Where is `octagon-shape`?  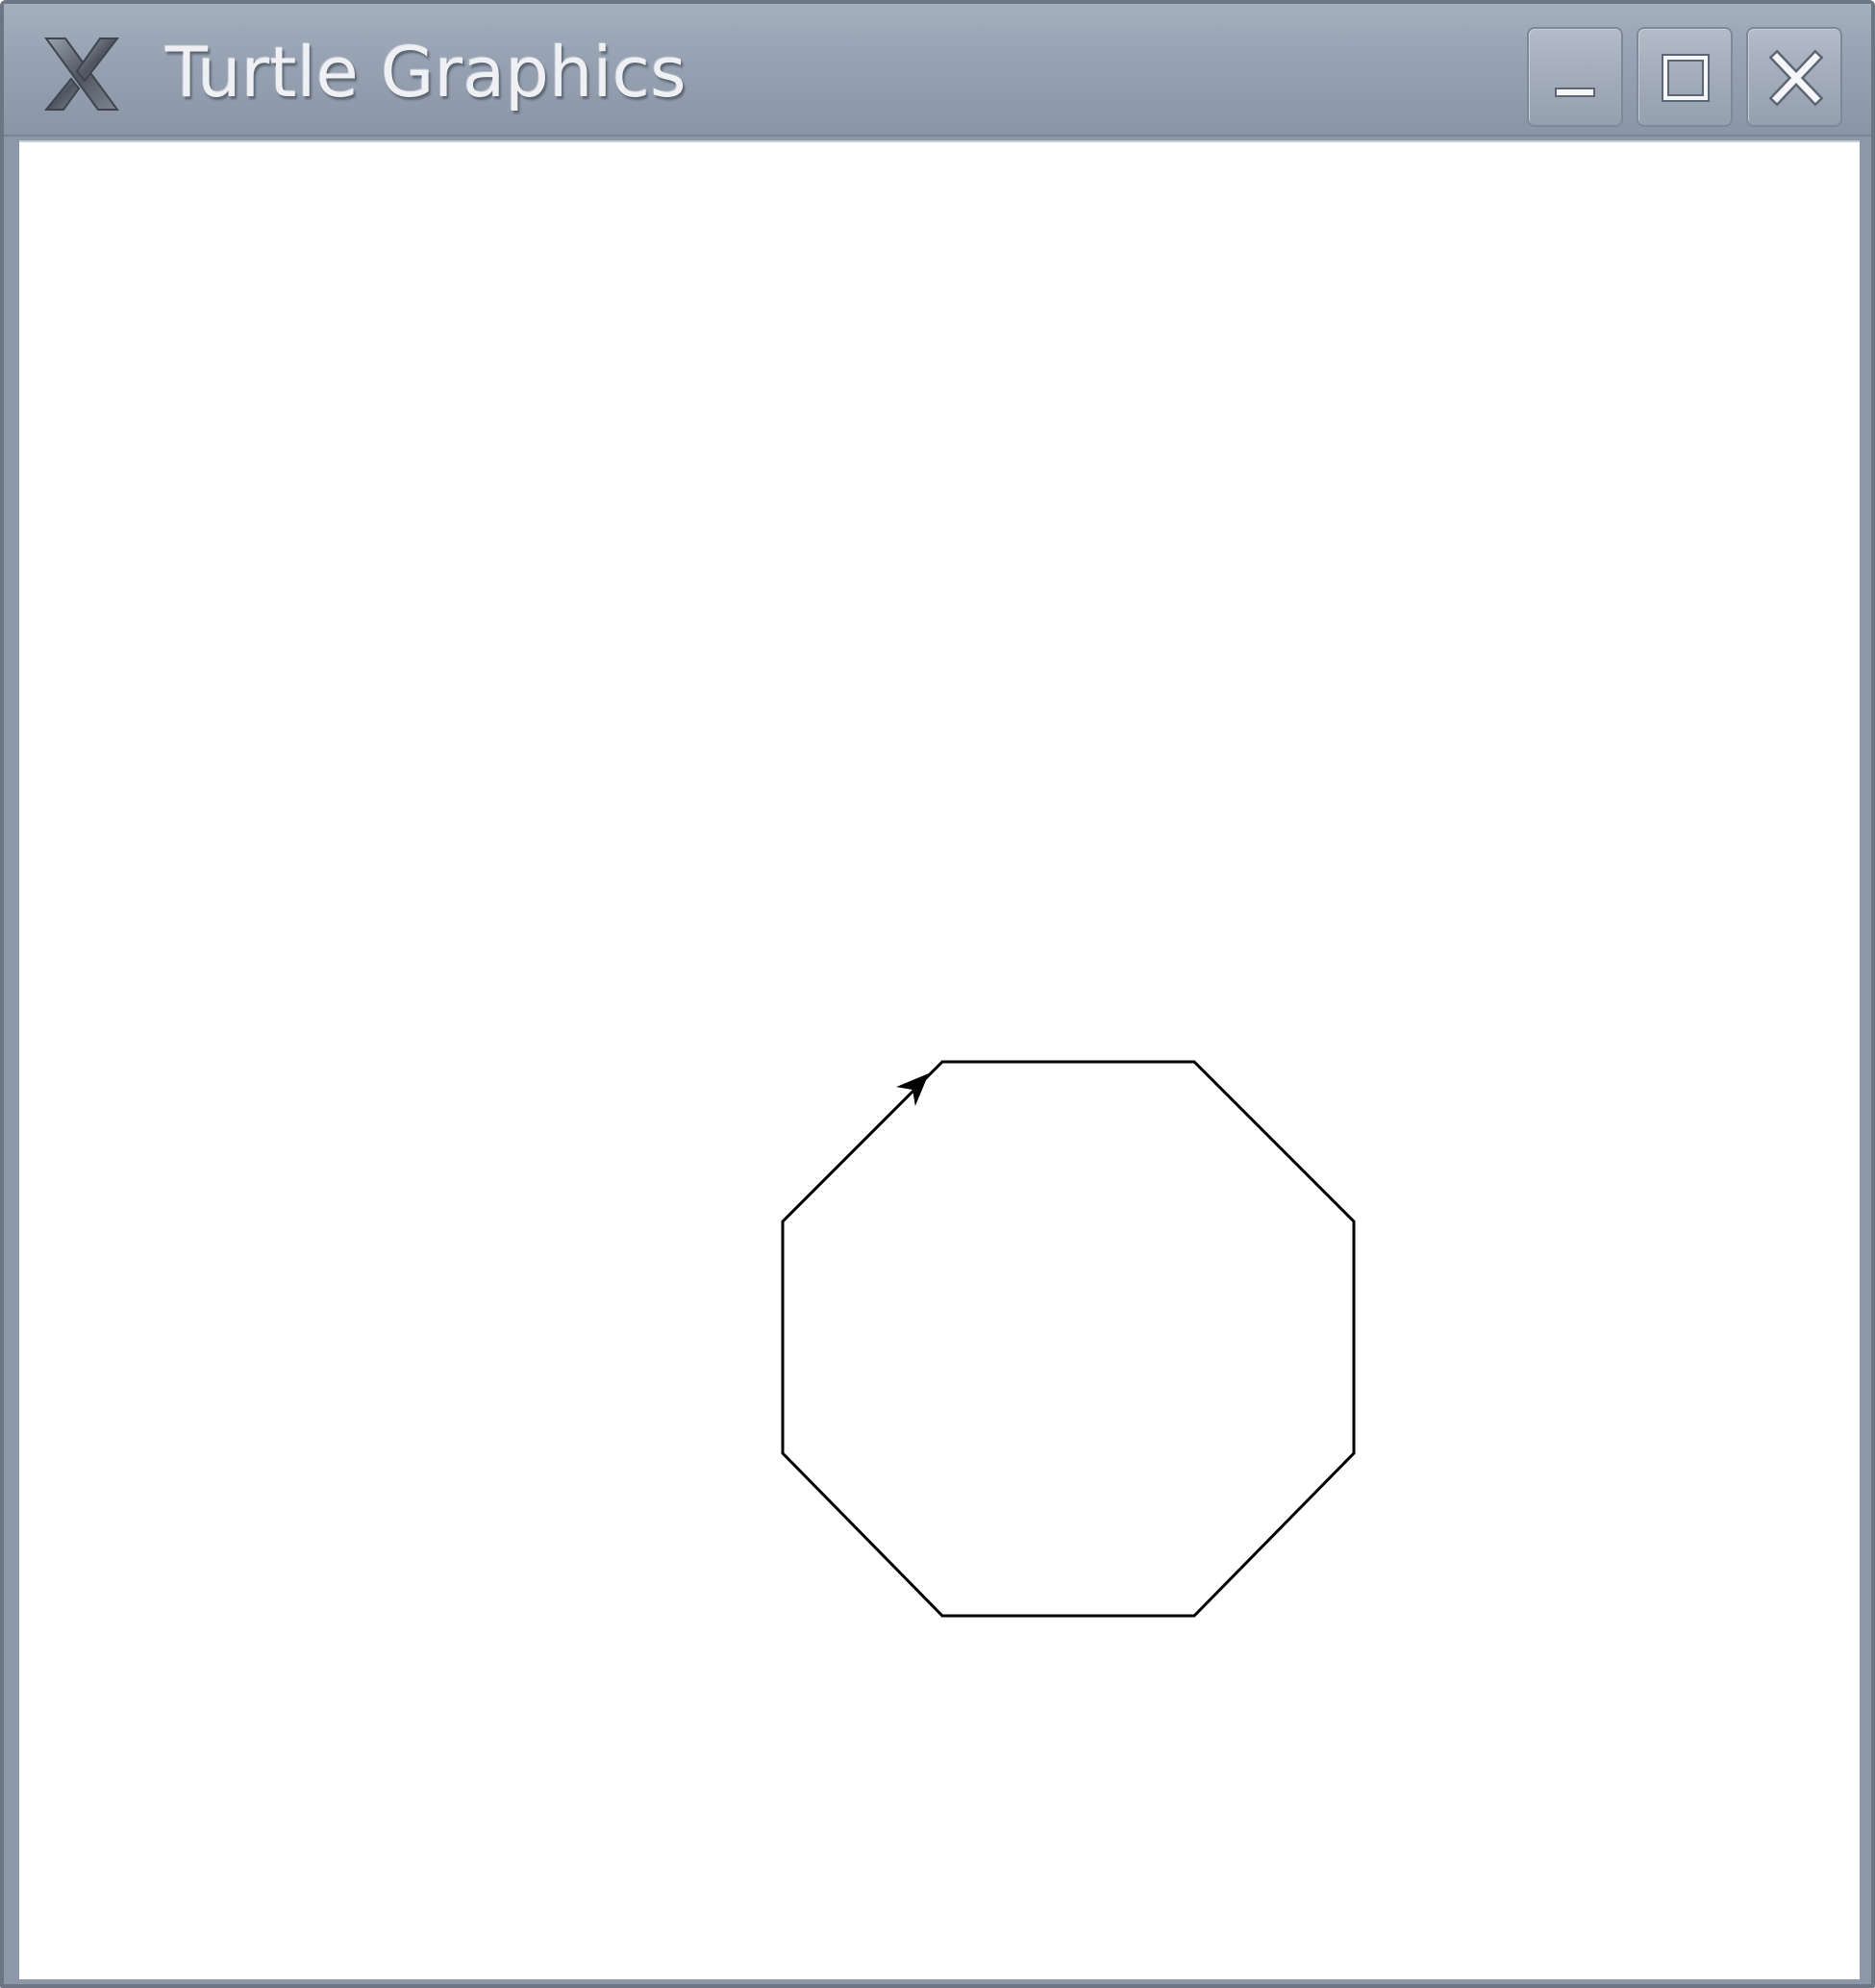 octagon-shape is located at coordinates (1068, 1339).